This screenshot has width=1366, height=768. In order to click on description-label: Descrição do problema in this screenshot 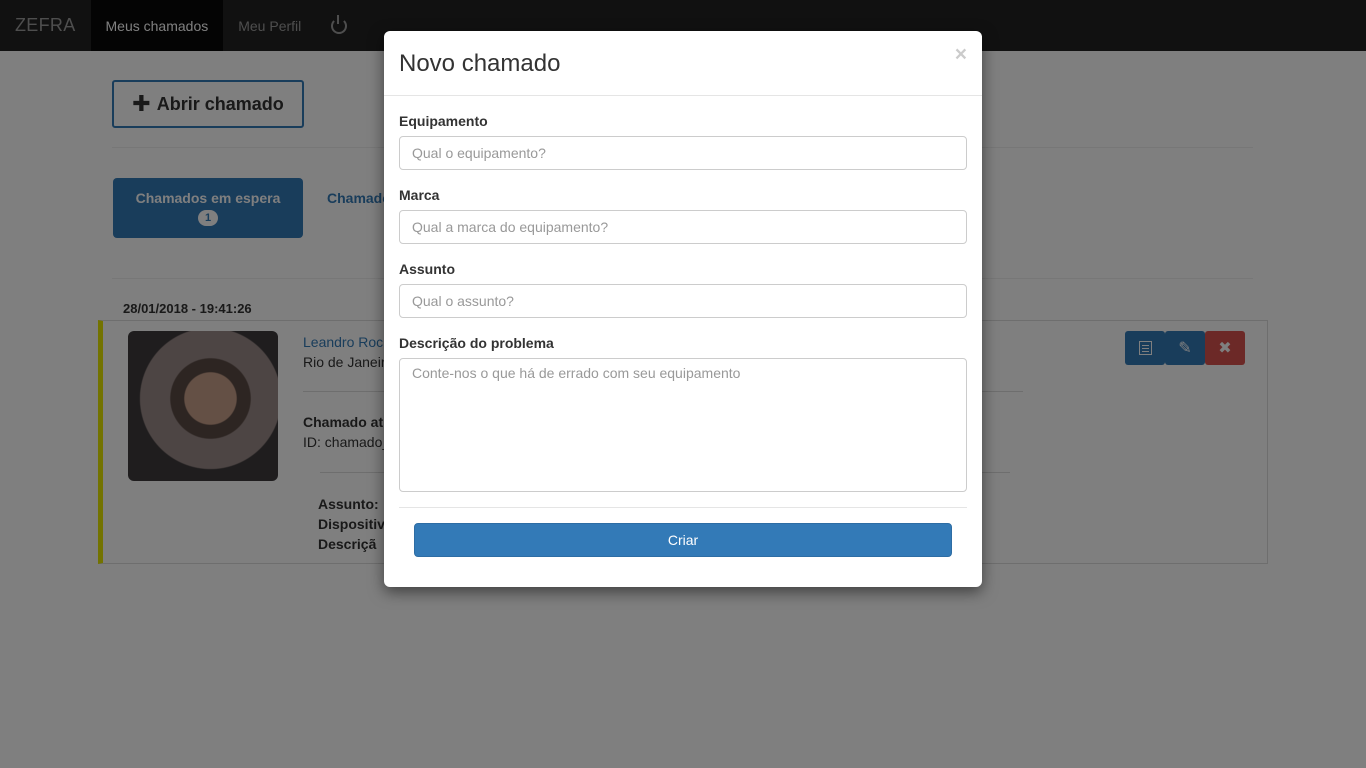, I will do `click(476, 343)`.